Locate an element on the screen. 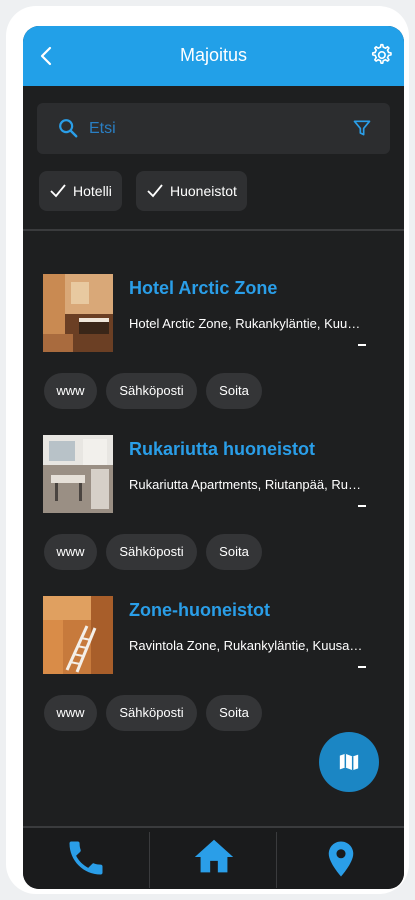 The image size is (415, 900). page-title: Majoitus is located at coordinates (213, 55).